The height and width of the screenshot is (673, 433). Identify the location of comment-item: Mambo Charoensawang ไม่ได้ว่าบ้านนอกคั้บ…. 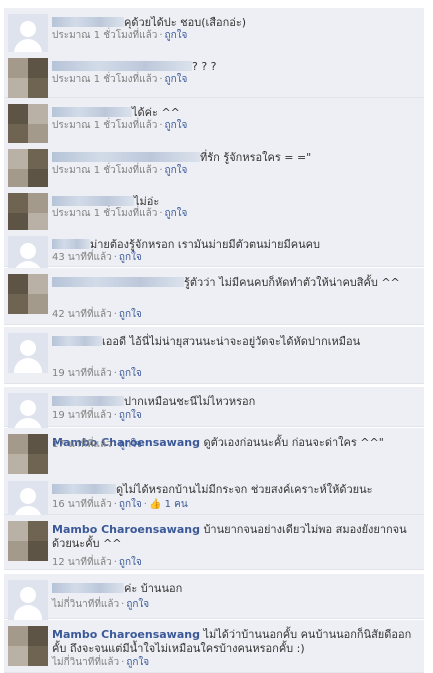
(214, 646).